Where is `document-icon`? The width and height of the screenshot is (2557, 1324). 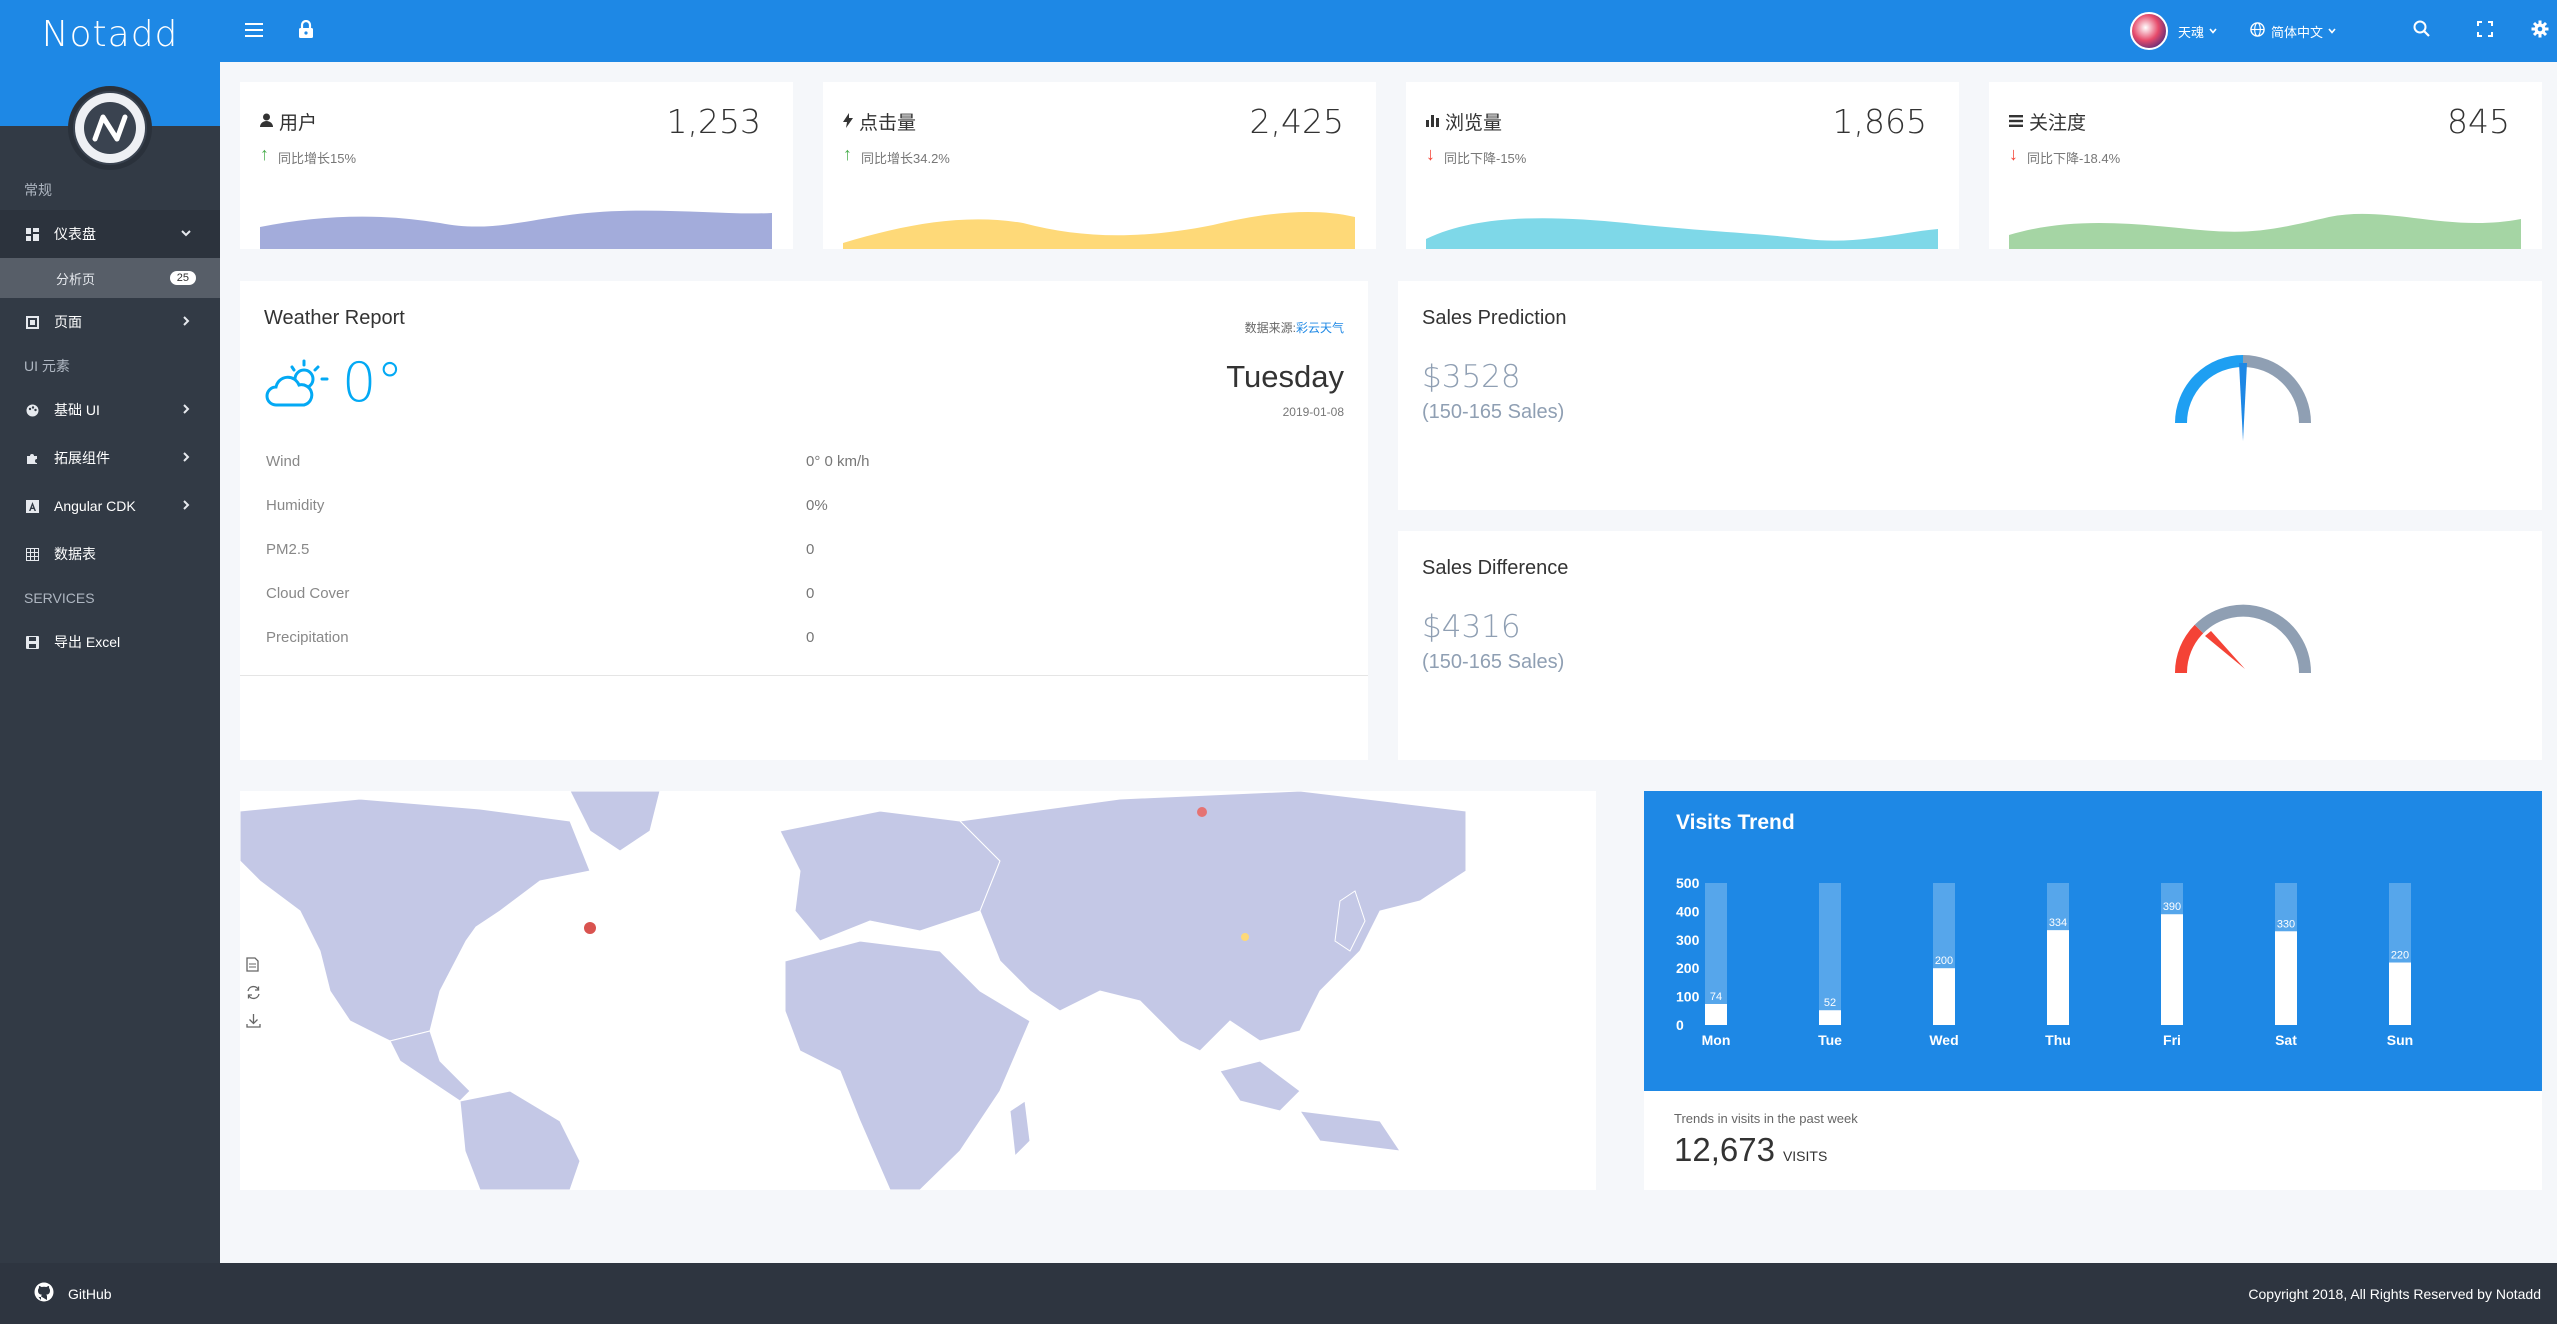
document-icon is located at coordinates (252, 966).